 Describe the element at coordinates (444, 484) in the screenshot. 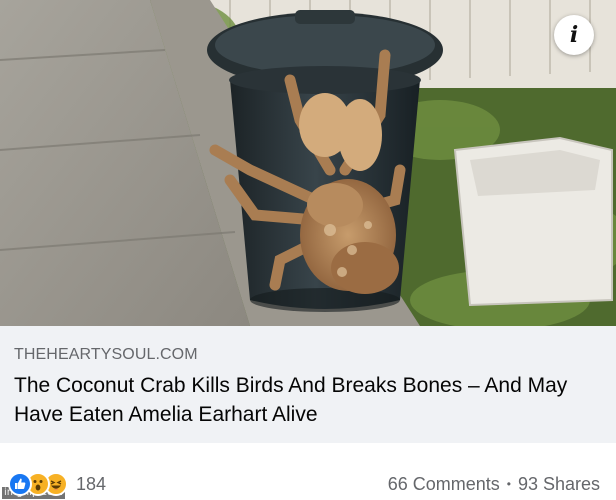

I see `comments-count-link: 66 Comments` at that location.